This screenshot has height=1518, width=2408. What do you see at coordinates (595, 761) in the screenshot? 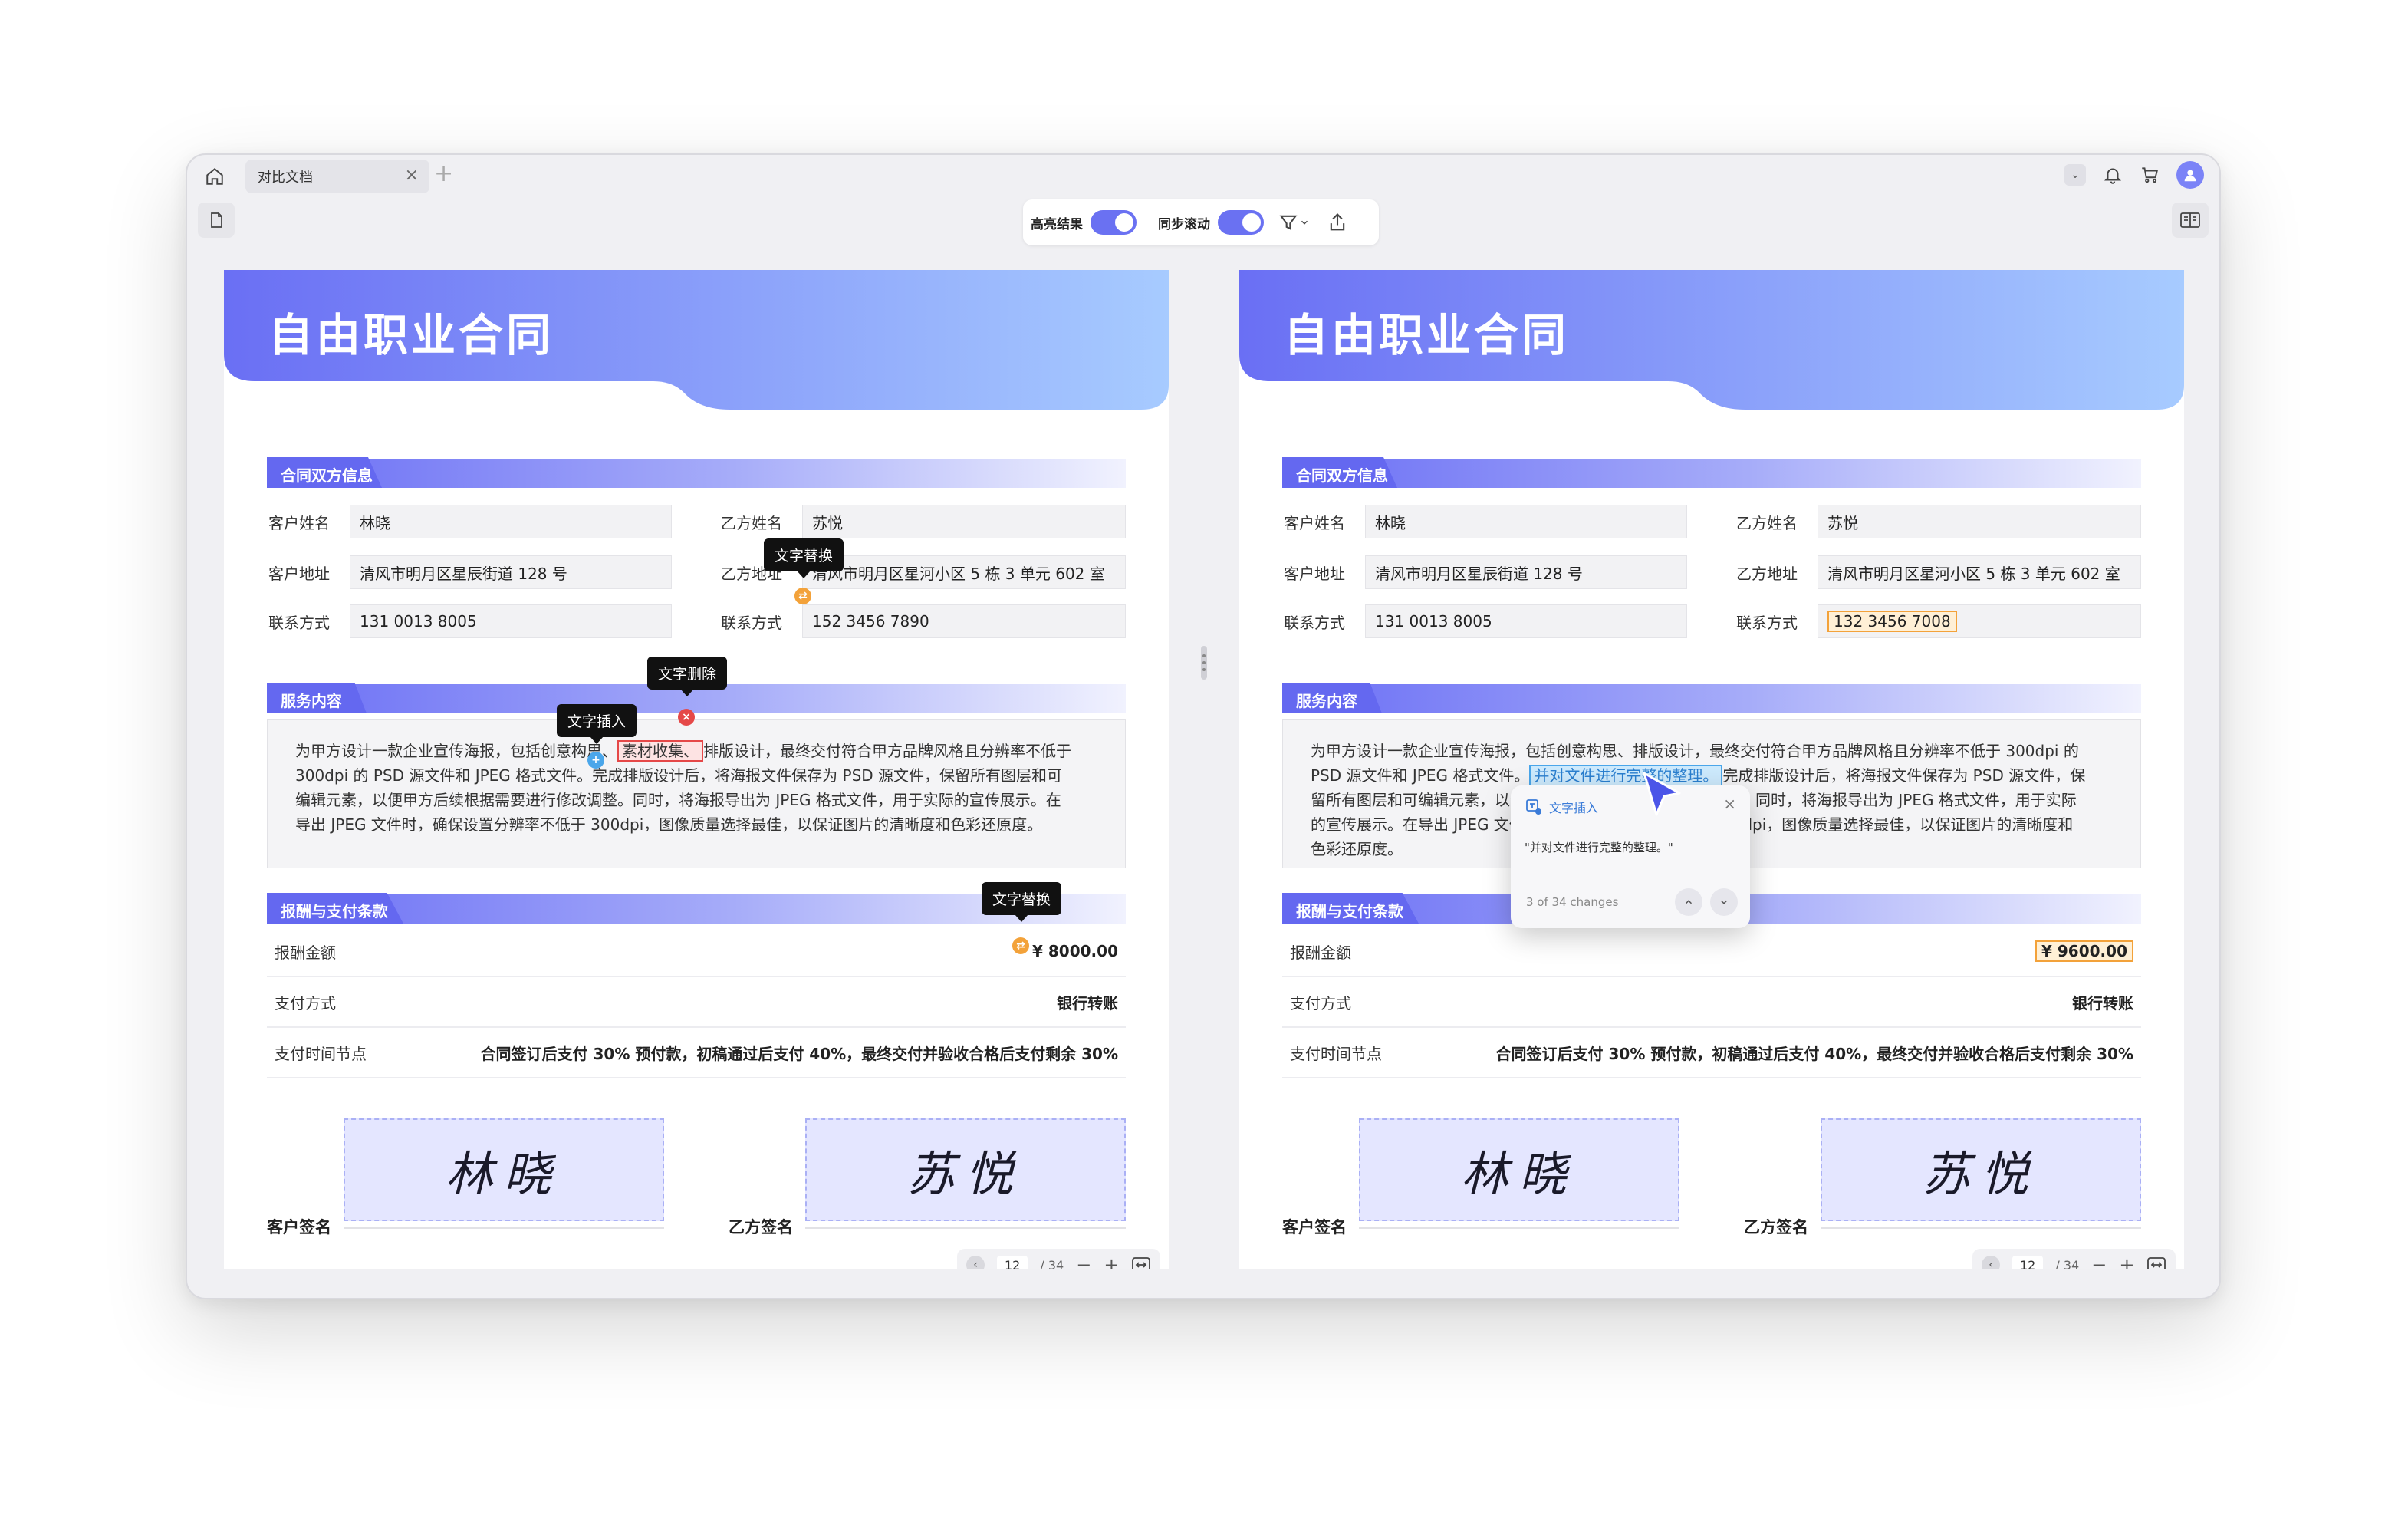
I see `insert-marker-icon: +` at bounding box center [595, 761].